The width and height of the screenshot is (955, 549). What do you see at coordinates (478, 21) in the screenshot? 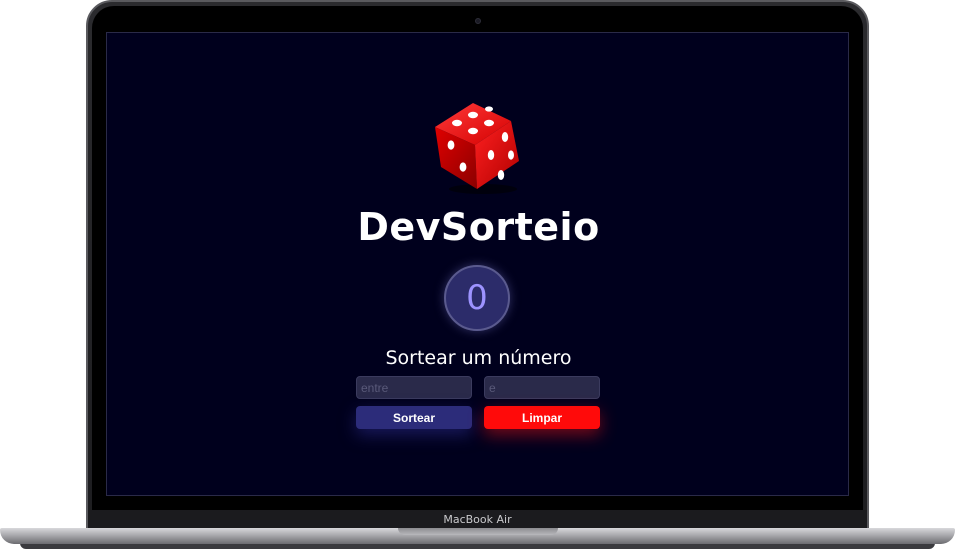
I see `camera-icon` at bounding box center [478, 21].